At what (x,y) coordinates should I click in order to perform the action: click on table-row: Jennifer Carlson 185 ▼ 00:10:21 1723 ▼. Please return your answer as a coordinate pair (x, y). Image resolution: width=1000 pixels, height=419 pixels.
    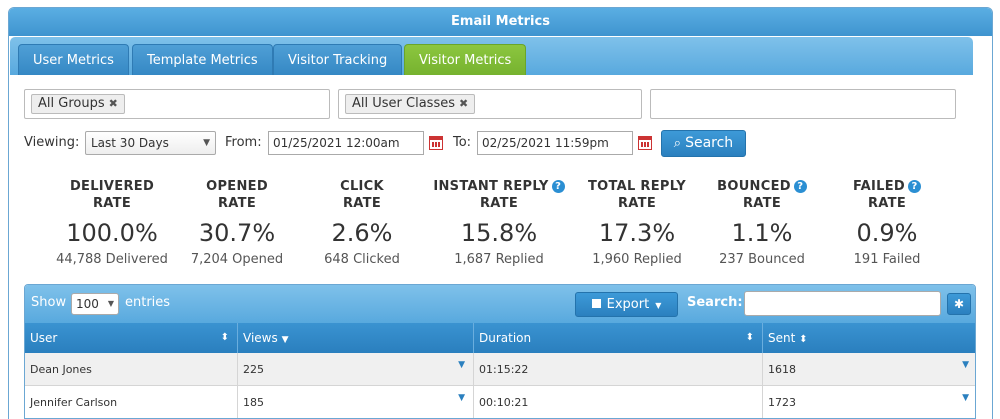
    Looking at the image, I should click on (500, 402).